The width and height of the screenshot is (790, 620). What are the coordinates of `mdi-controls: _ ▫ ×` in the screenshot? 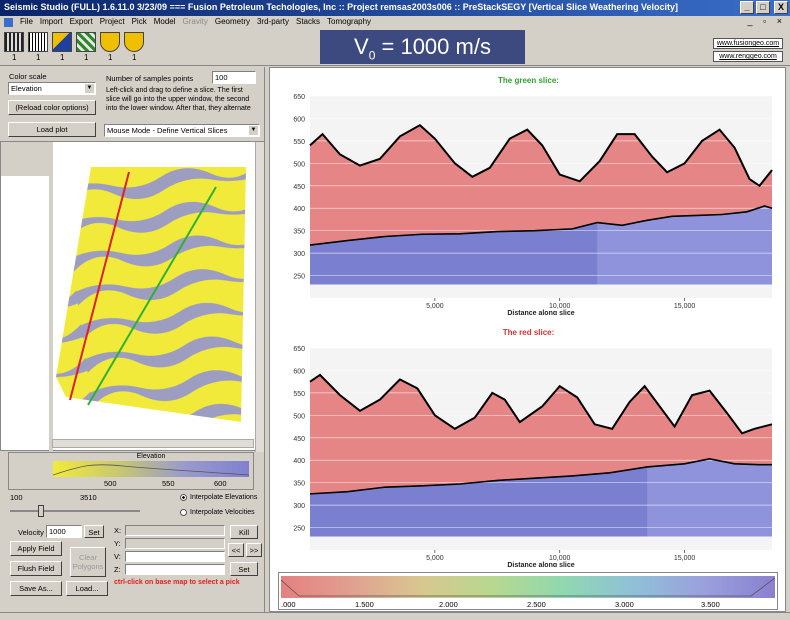 It's located at (767, 21).